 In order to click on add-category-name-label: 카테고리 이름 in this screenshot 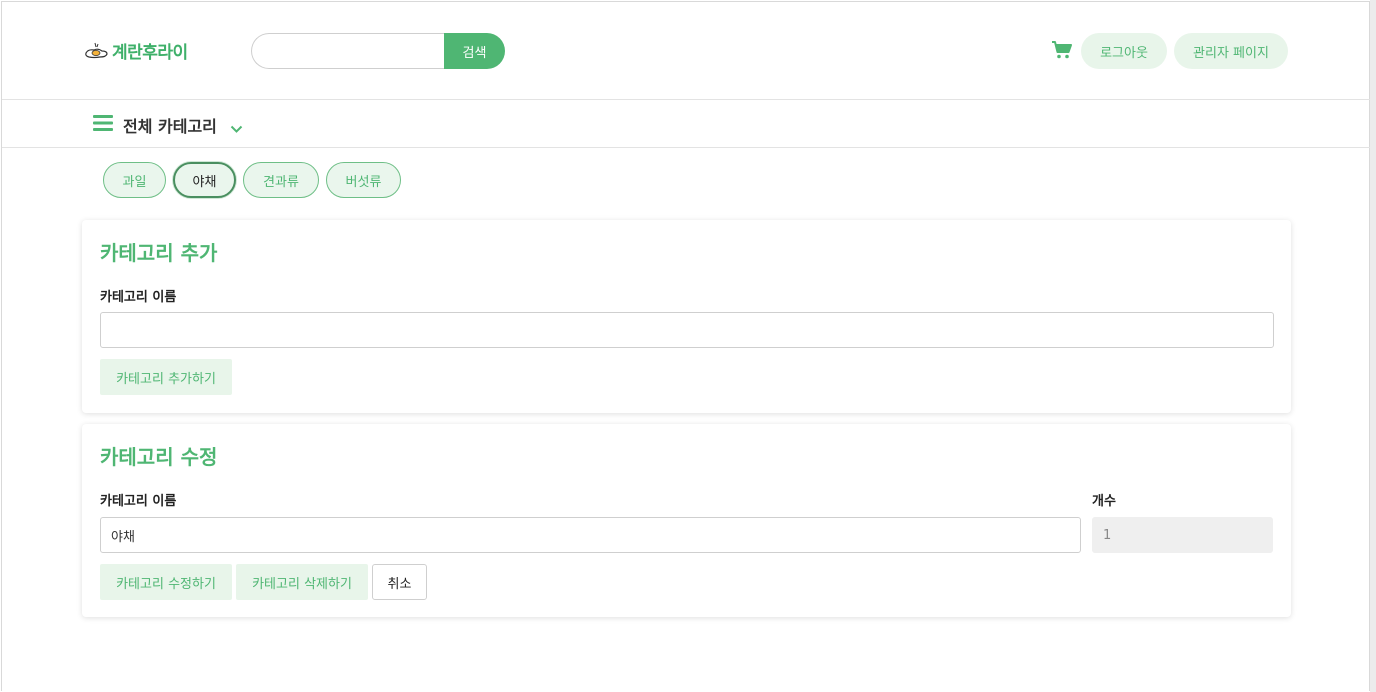, I will do `click(138, 297)`.